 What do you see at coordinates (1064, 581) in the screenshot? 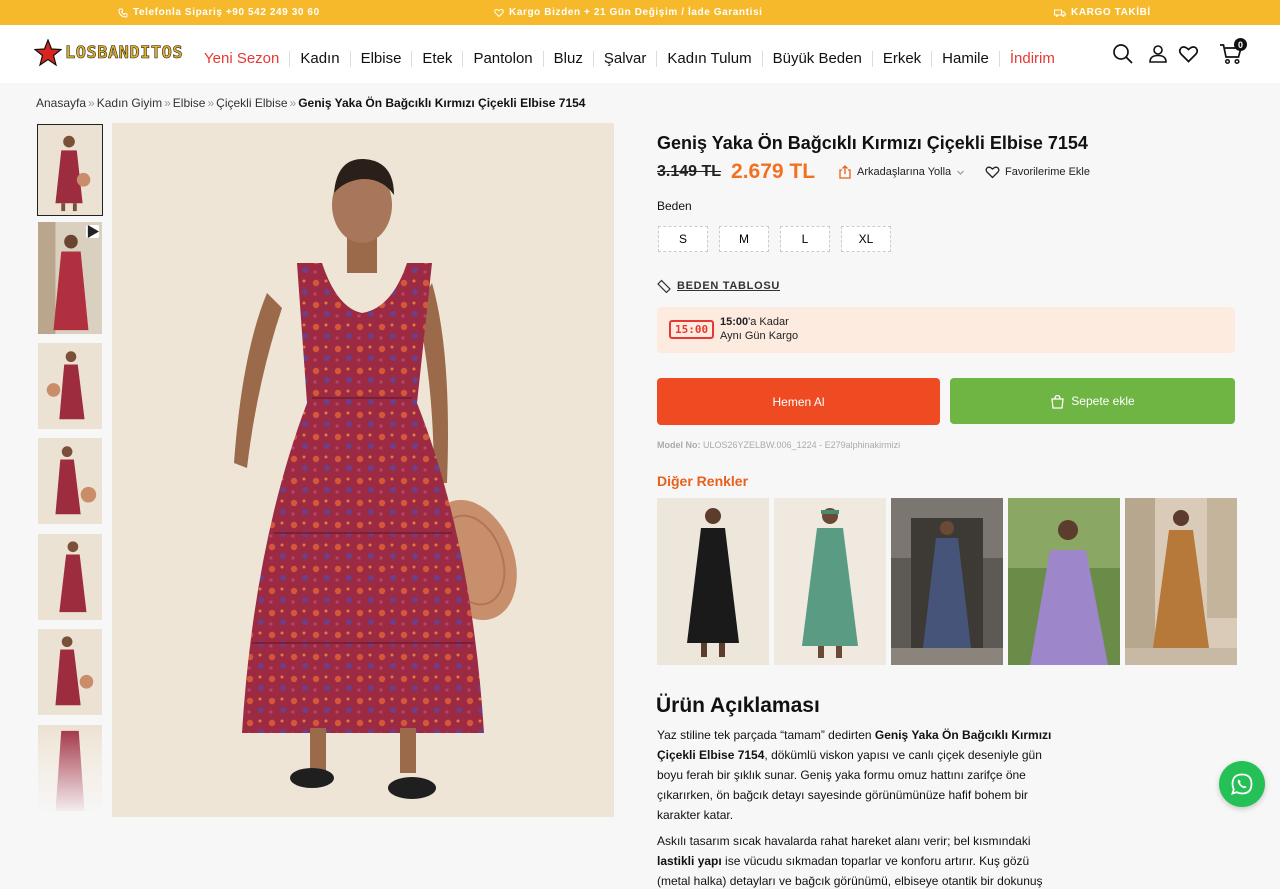
I see `color-variant-lilac` at bounding box center [1064, 581].